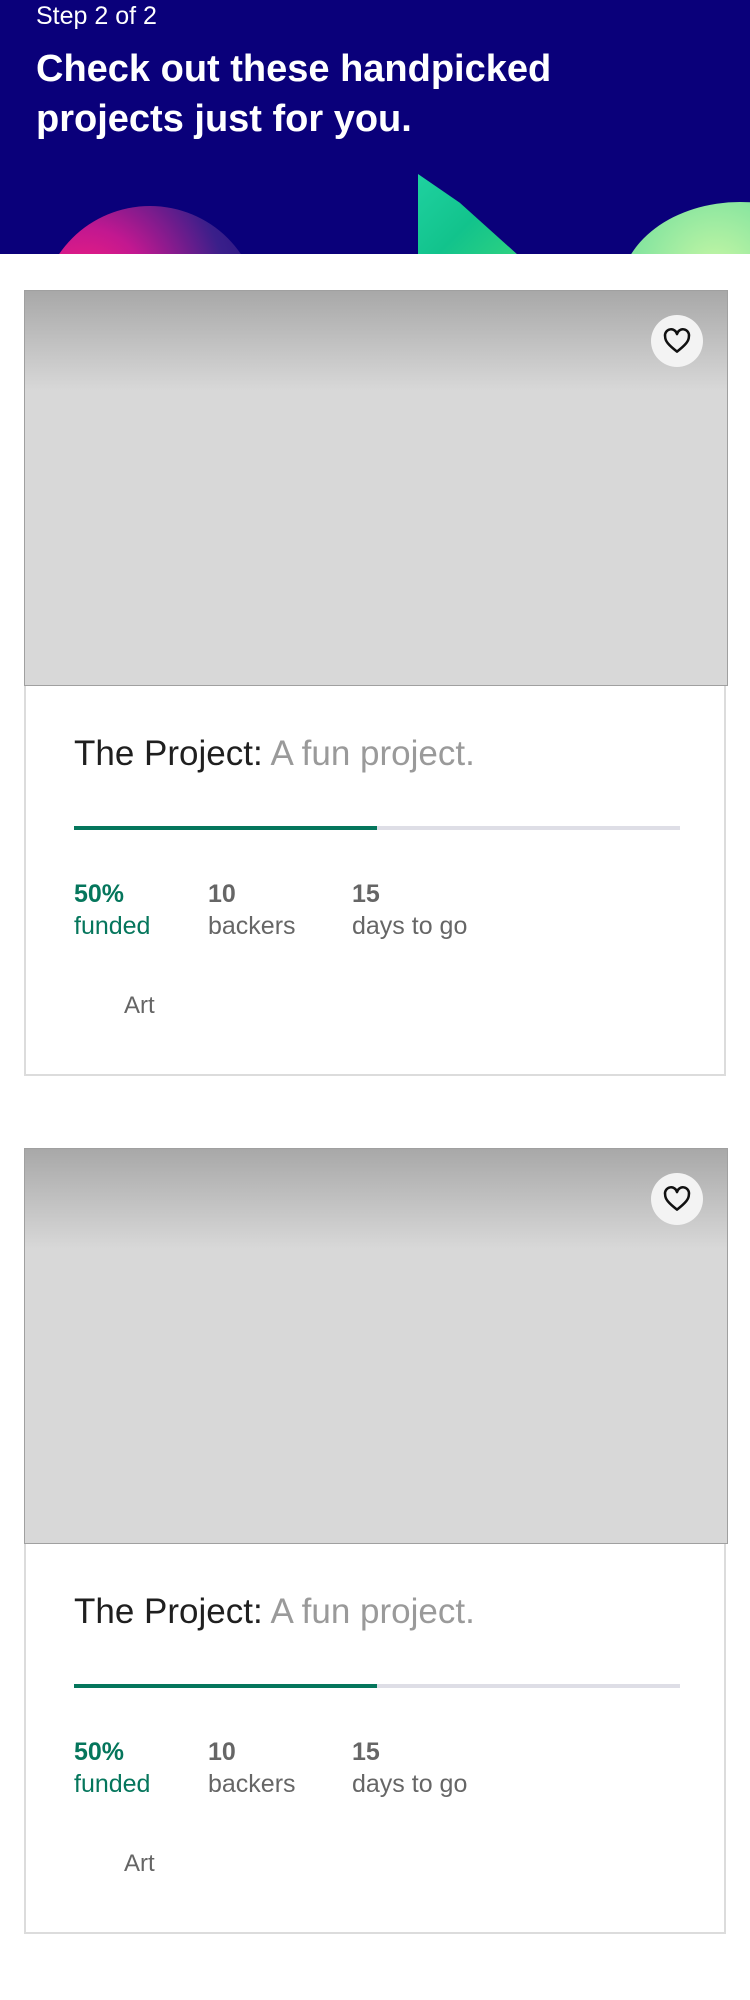  What do you see at coordinates (96, 16) in the screenshot?
I see `step-indicator: Step 2 of 2` at bounding box center [96, 16].